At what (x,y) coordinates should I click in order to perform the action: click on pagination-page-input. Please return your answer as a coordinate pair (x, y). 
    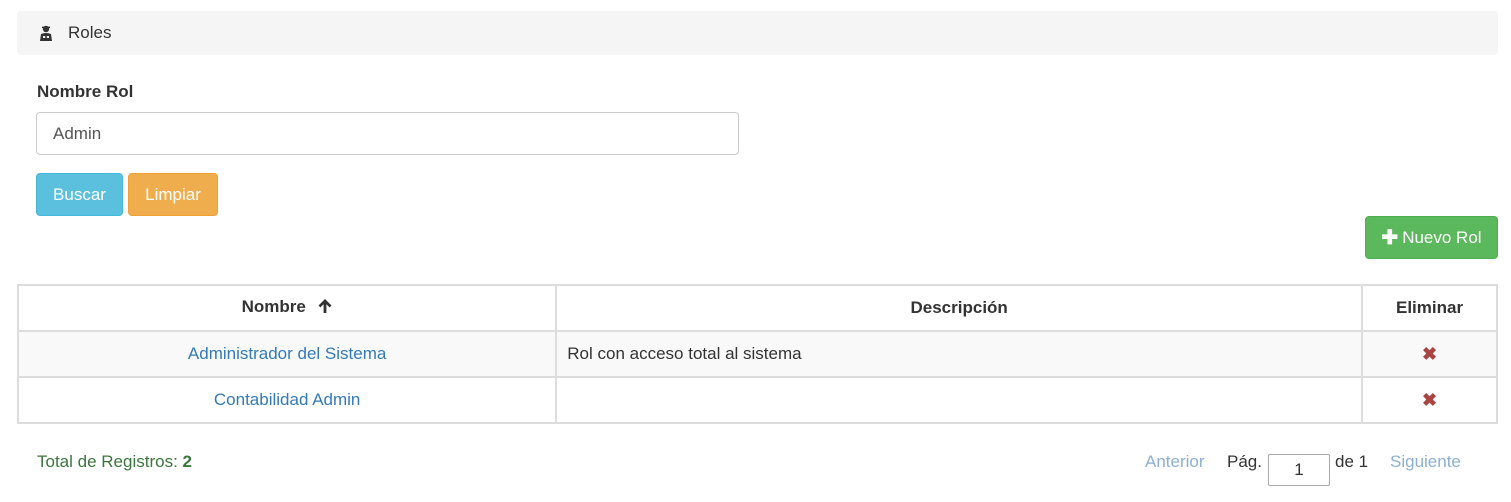
    Looking at the image, I should click on (1299, 470).